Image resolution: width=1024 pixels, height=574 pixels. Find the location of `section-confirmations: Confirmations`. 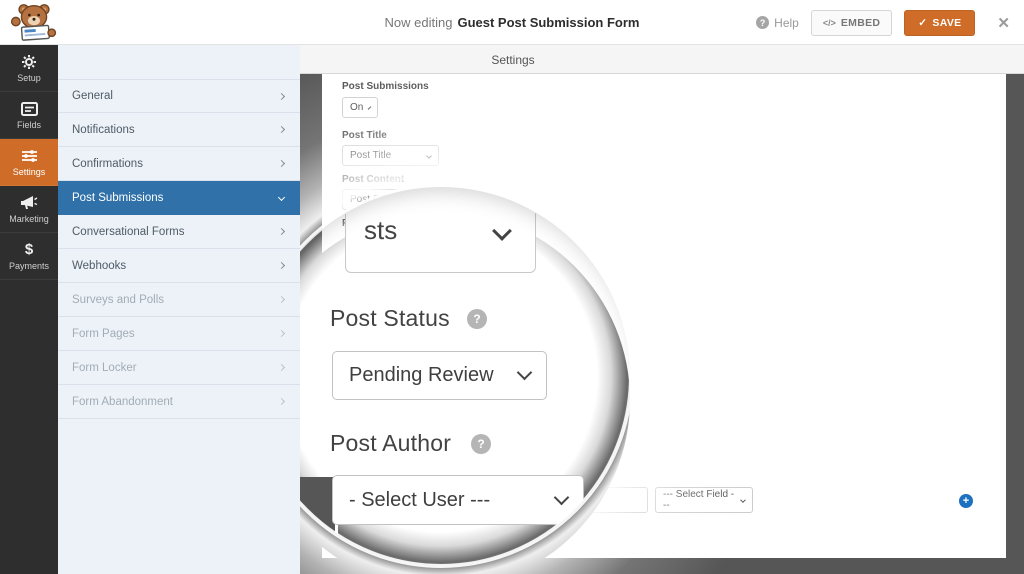

section-confirmations: Confirmations is located at coordinates (179, 164).